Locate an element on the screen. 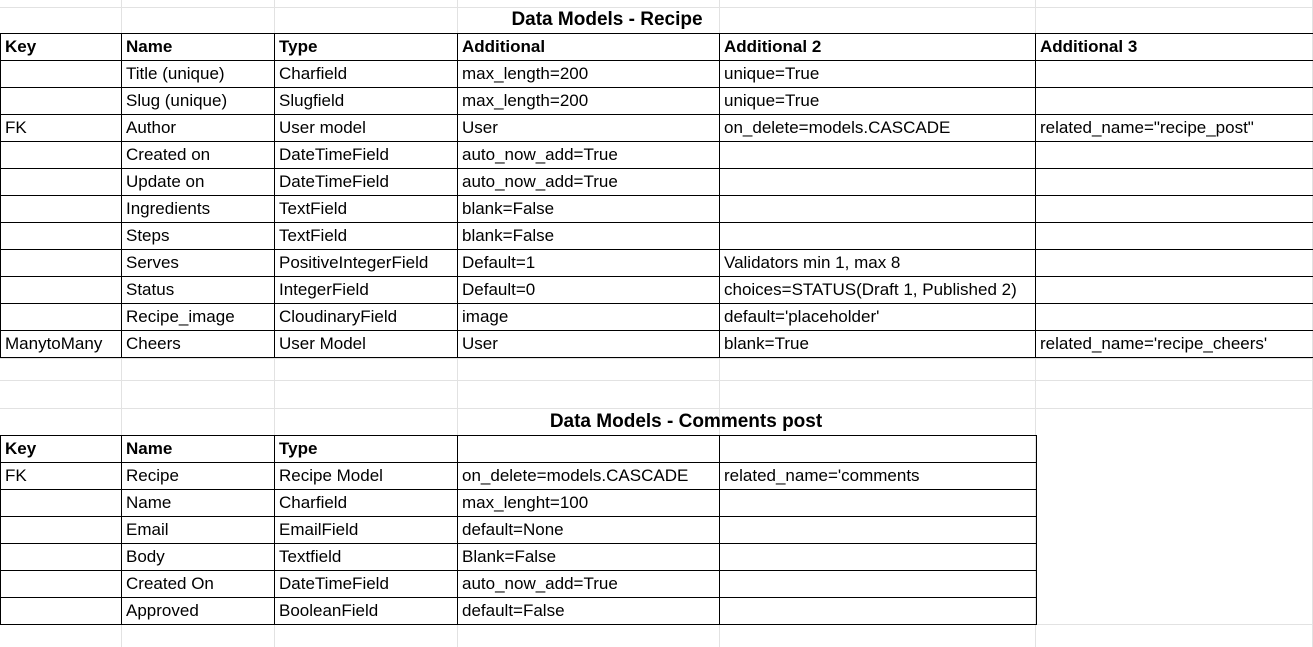 The width and height of the screenshot is (1313, 647). table-cell: Validators min 1, max 8 is located at coordinates (877, 263).